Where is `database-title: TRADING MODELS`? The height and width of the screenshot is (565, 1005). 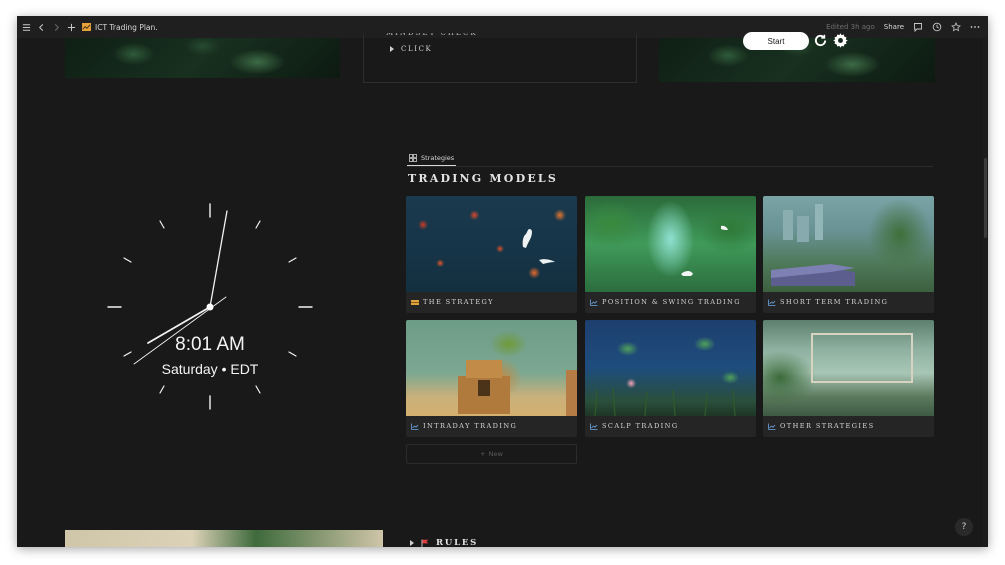 database-title: TRADING MODELS is located at coordinates (483, 178).